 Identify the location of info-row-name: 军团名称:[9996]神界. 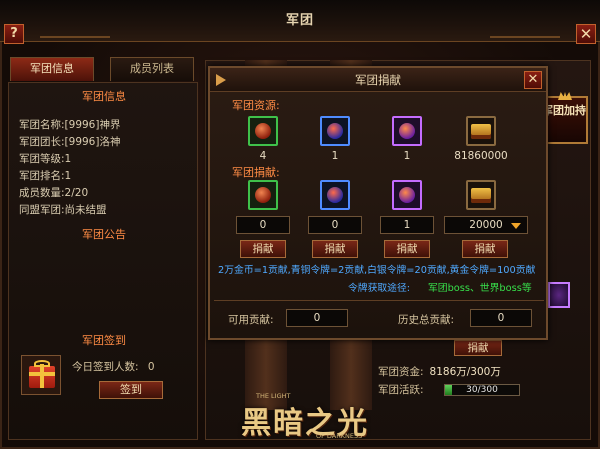
(69, 125).